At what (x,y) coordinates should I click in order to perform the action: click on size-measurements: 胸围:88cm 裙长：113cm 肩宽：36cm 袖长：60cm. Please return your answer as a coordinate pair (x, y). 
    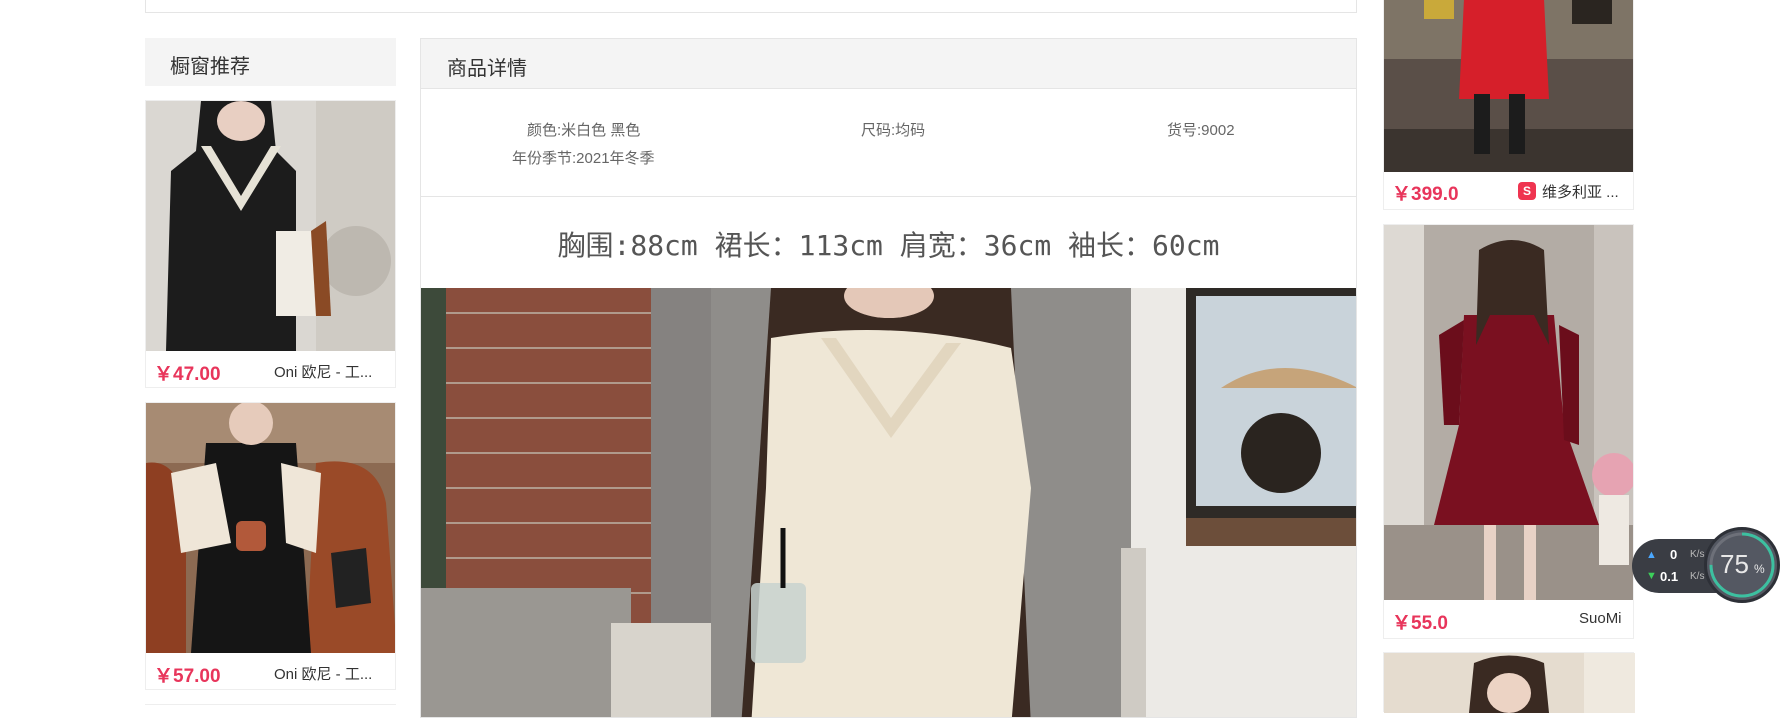
    Looking at the image, I should click on (888, 245).